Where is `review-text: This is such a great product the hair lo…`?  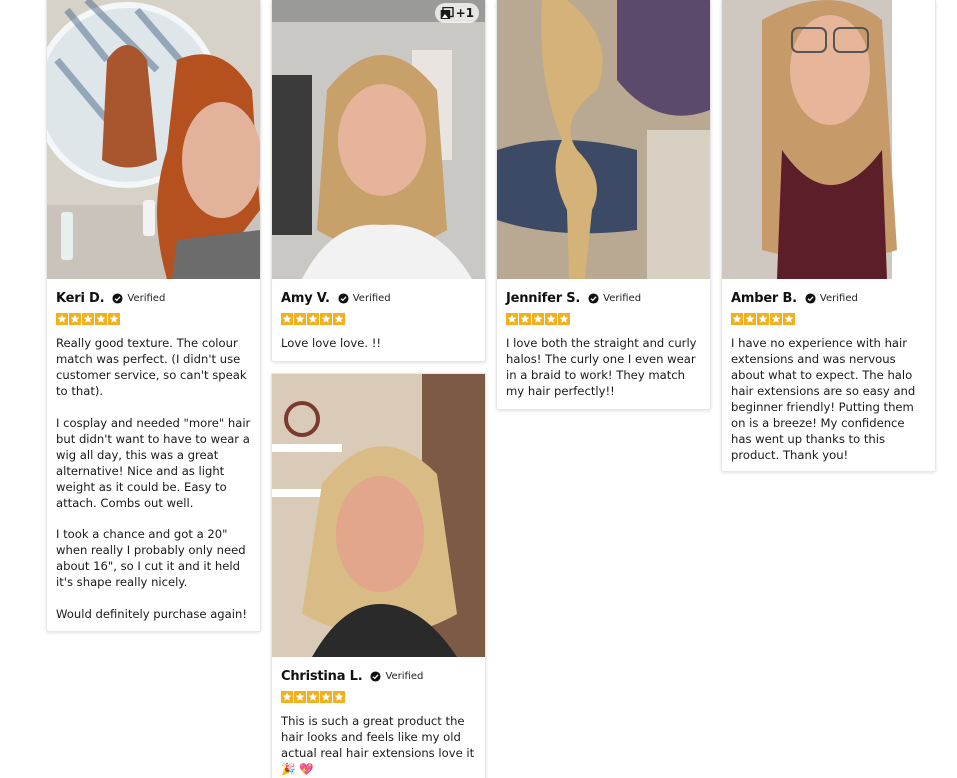 review-text: This is such a great product the hair lo… is located at coordinates (379, 745).